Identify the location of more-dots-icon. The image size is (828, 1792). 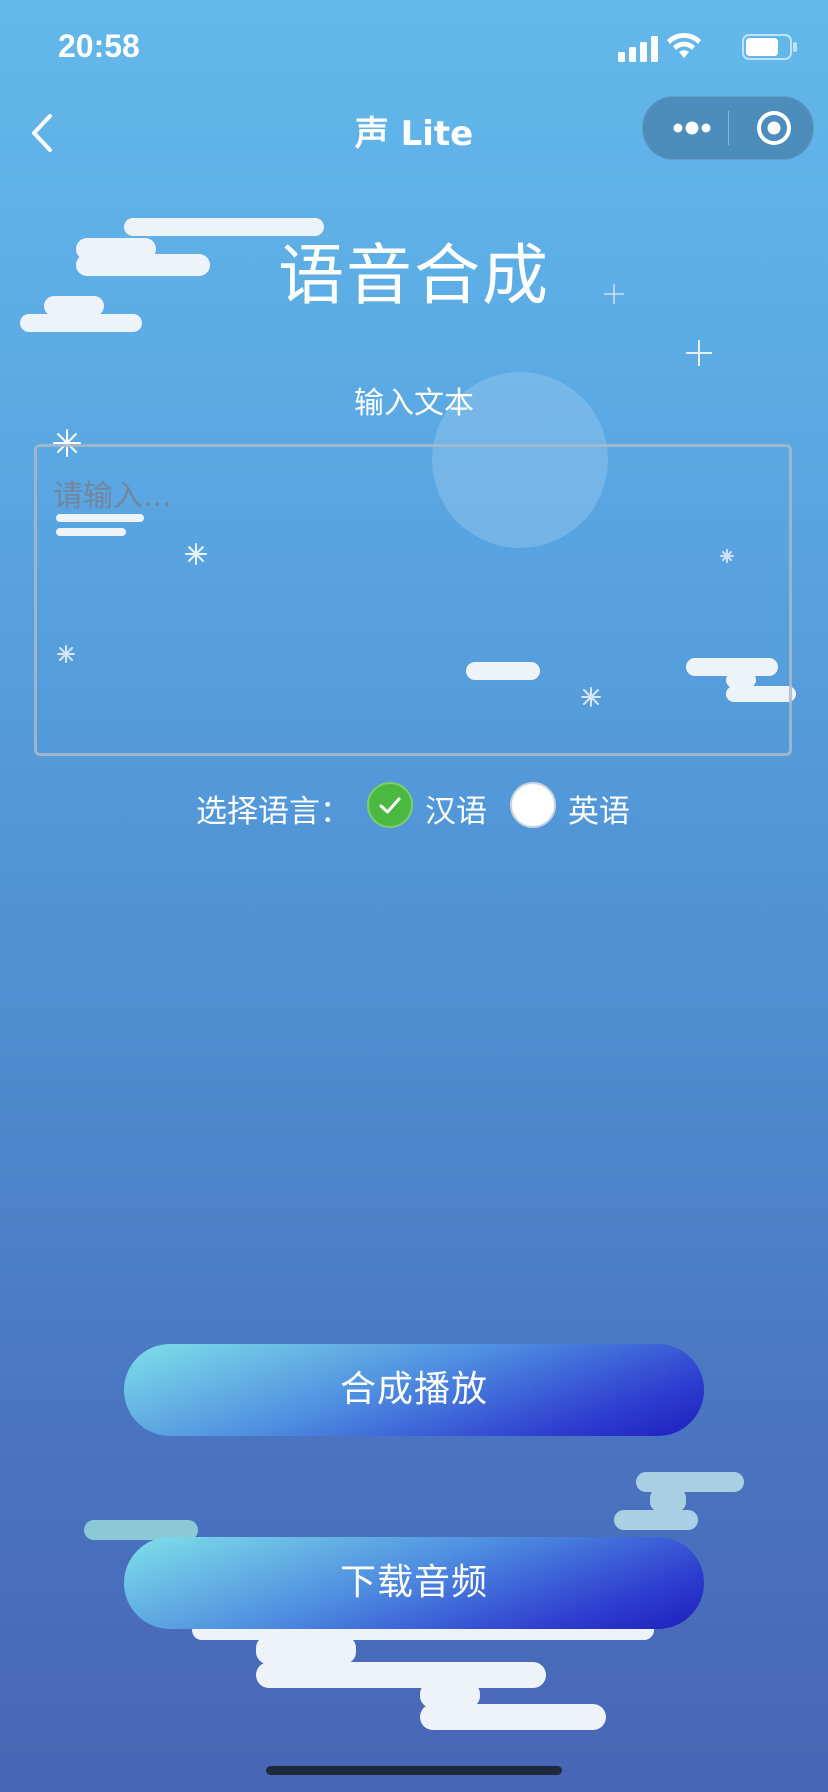
(692, 128).